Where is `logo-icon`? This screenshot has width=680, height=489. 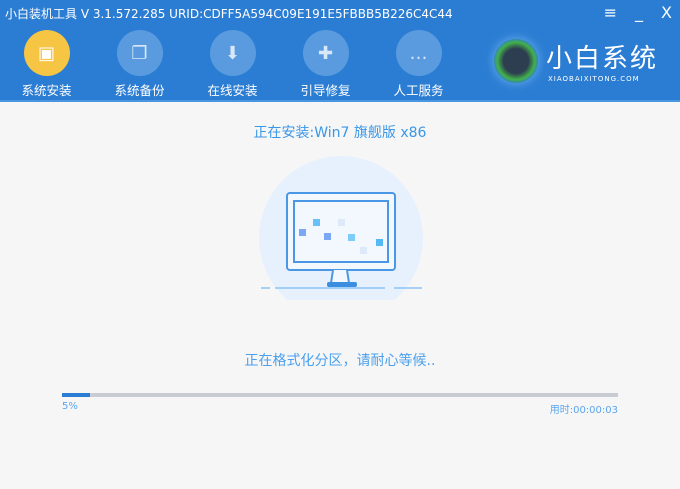
logo-icon is located at coordinates (516, 60).